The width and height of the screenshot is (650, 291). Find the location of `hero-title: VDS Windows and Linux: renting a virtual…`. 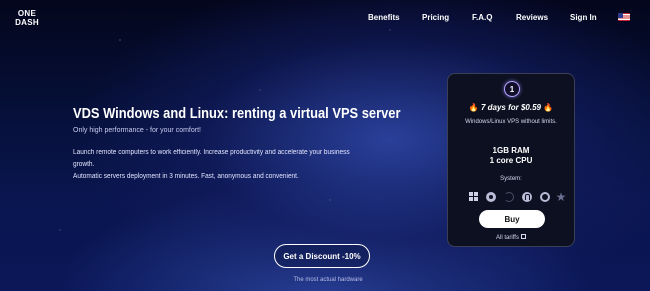

hero-title: VDS Windows and Linux: renting a virtual… is located at coordinates (237, 113).